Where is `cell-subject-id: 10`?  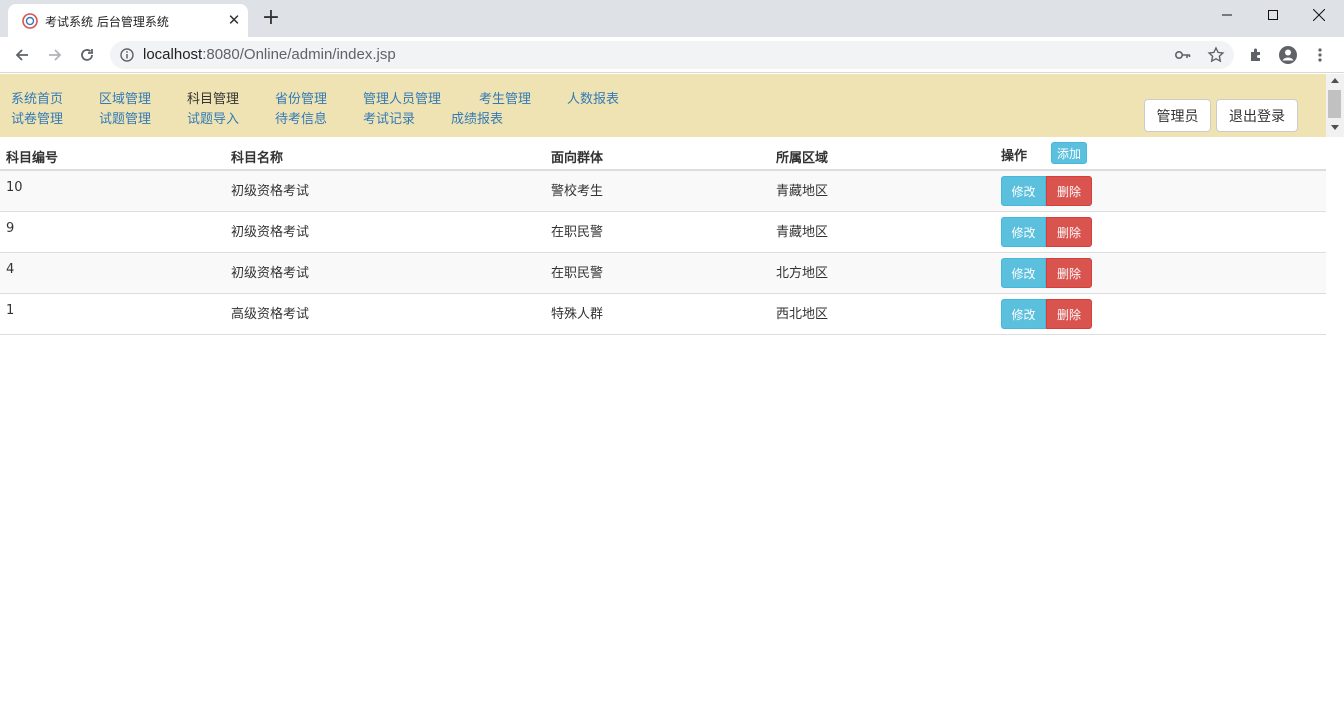 cell-subject-id: 10 is located at coordinates (14, 187).